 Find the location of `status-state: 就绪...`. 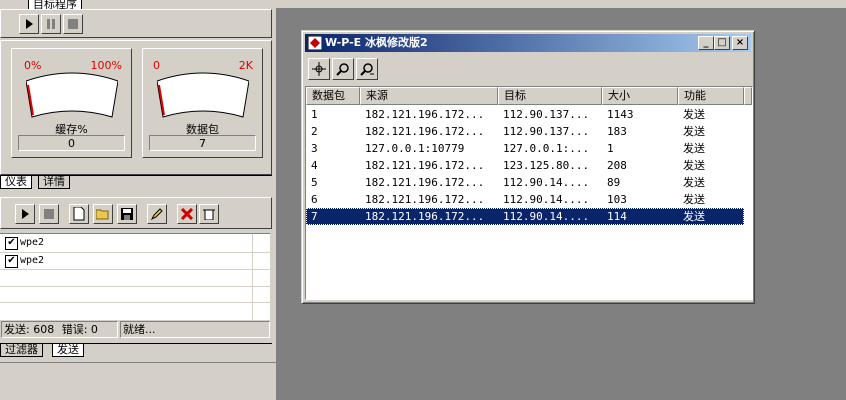

status-state: 就绪... is located at coordinates (195, 329).